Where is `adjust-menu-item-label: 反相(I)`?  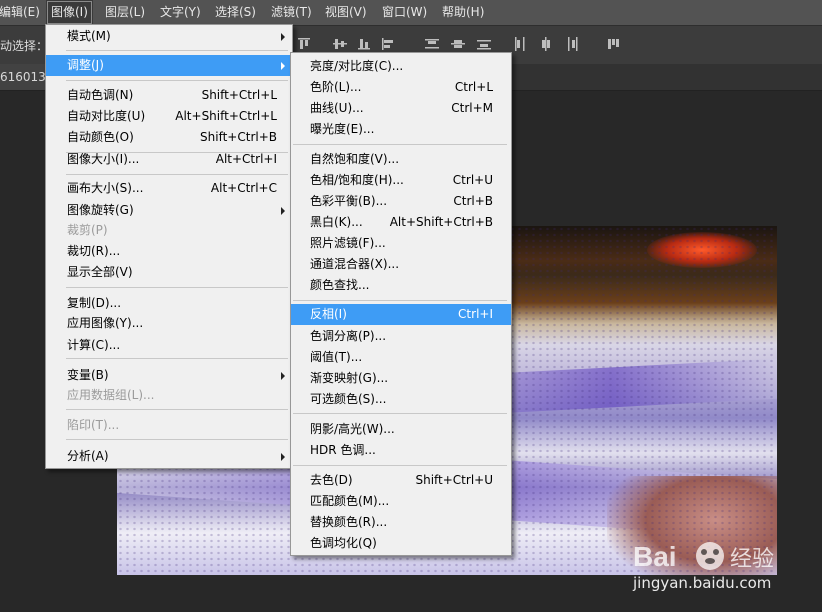
adjust-menu-item-label: 反相(I) is located at coordinates (328, 314).